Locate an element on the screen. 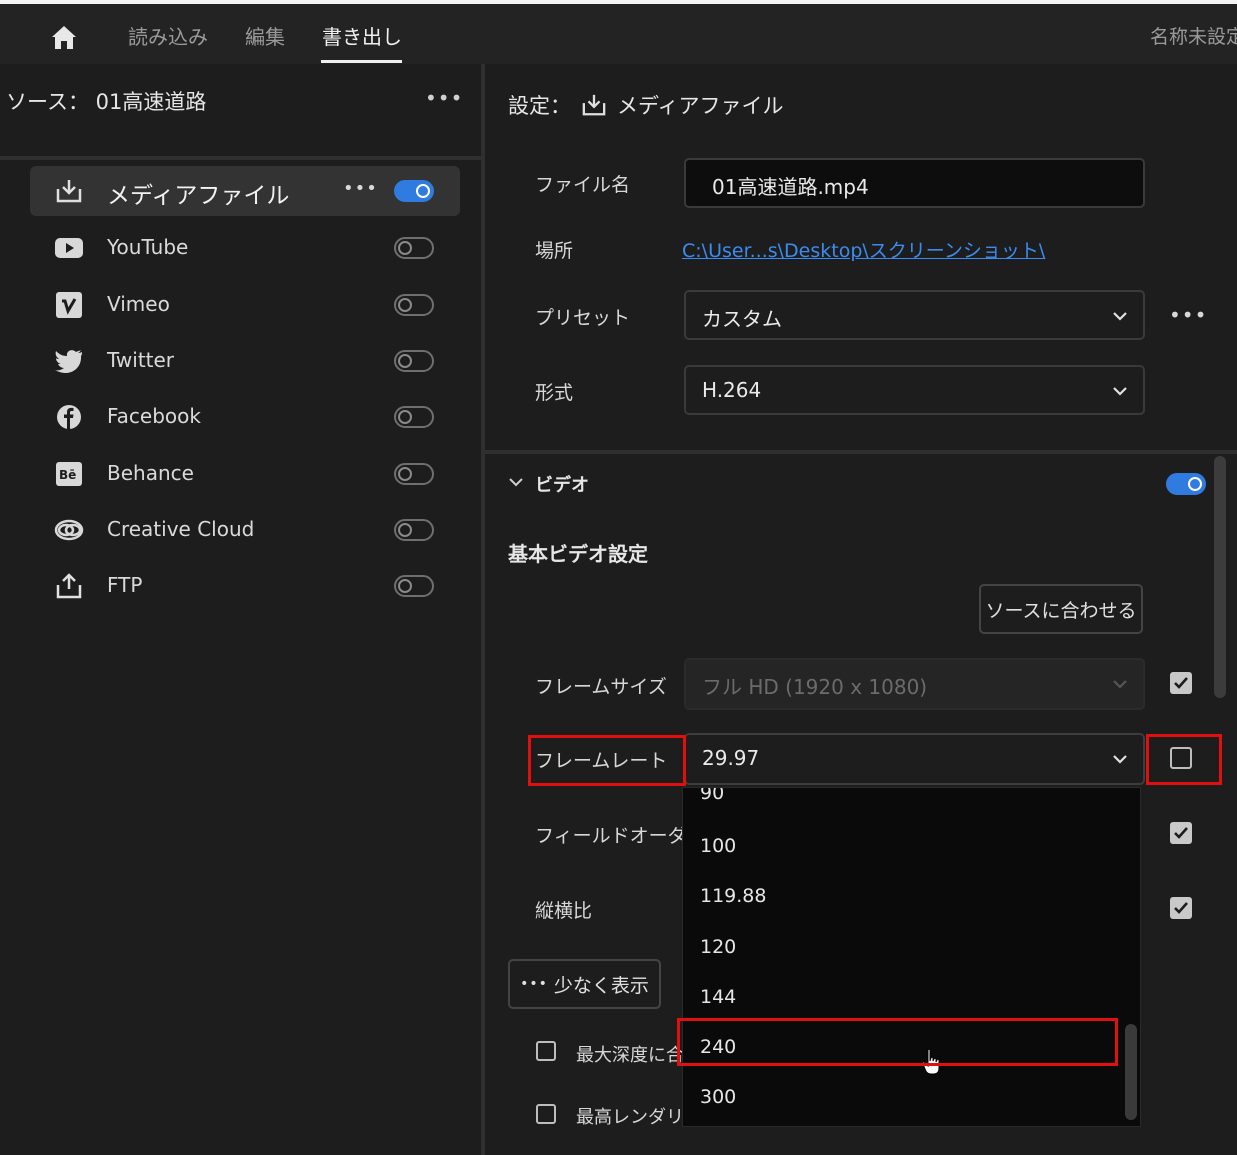 This screenshot has height=1155, width=1237. filename-value: 01高速道路.mp4 is located at coordinates (790, 187).